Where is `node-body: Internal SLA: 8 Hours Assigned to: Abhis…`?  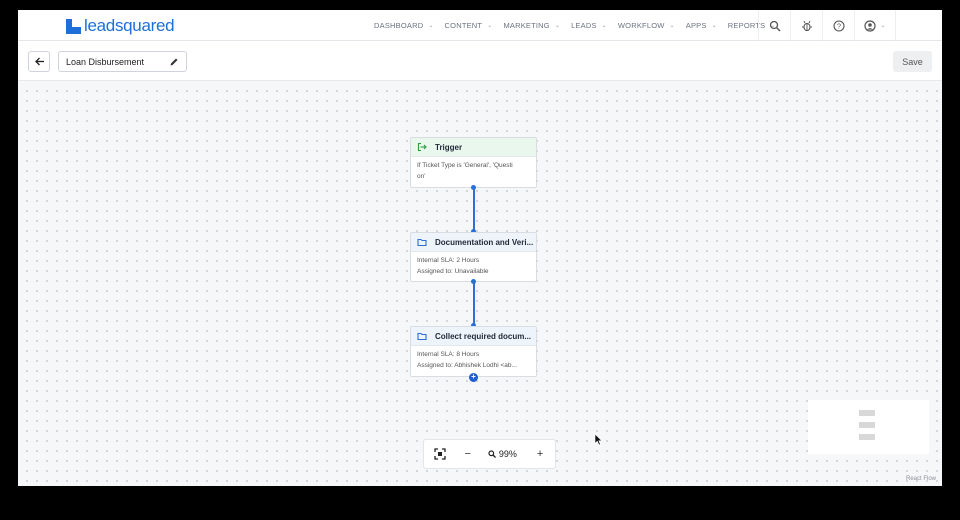 node-body: Internal SLA: 8 Hours Assigned to: Abhis… is located at coordinates (473, 360).